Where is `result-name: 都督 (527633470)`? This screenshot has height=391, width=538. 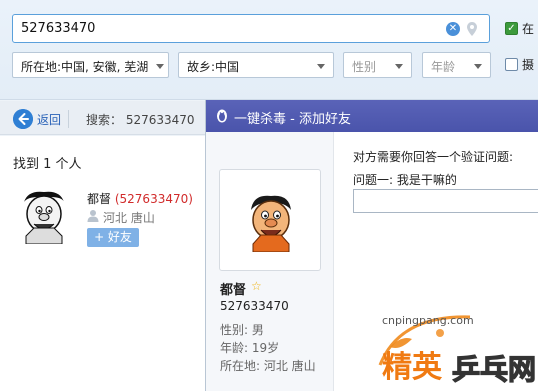
result-name: 都督 (527633470) is located at coordinates (140, 198).